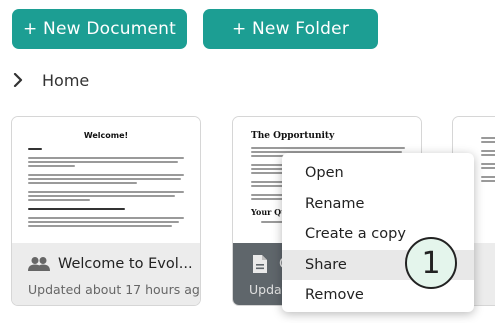 The width and height of the screenshot is (495, 323). Describe the element at coordinates (114, 289) in the screenshot. I see `card-updated-text: Updated about 17 hours ago` at that location.